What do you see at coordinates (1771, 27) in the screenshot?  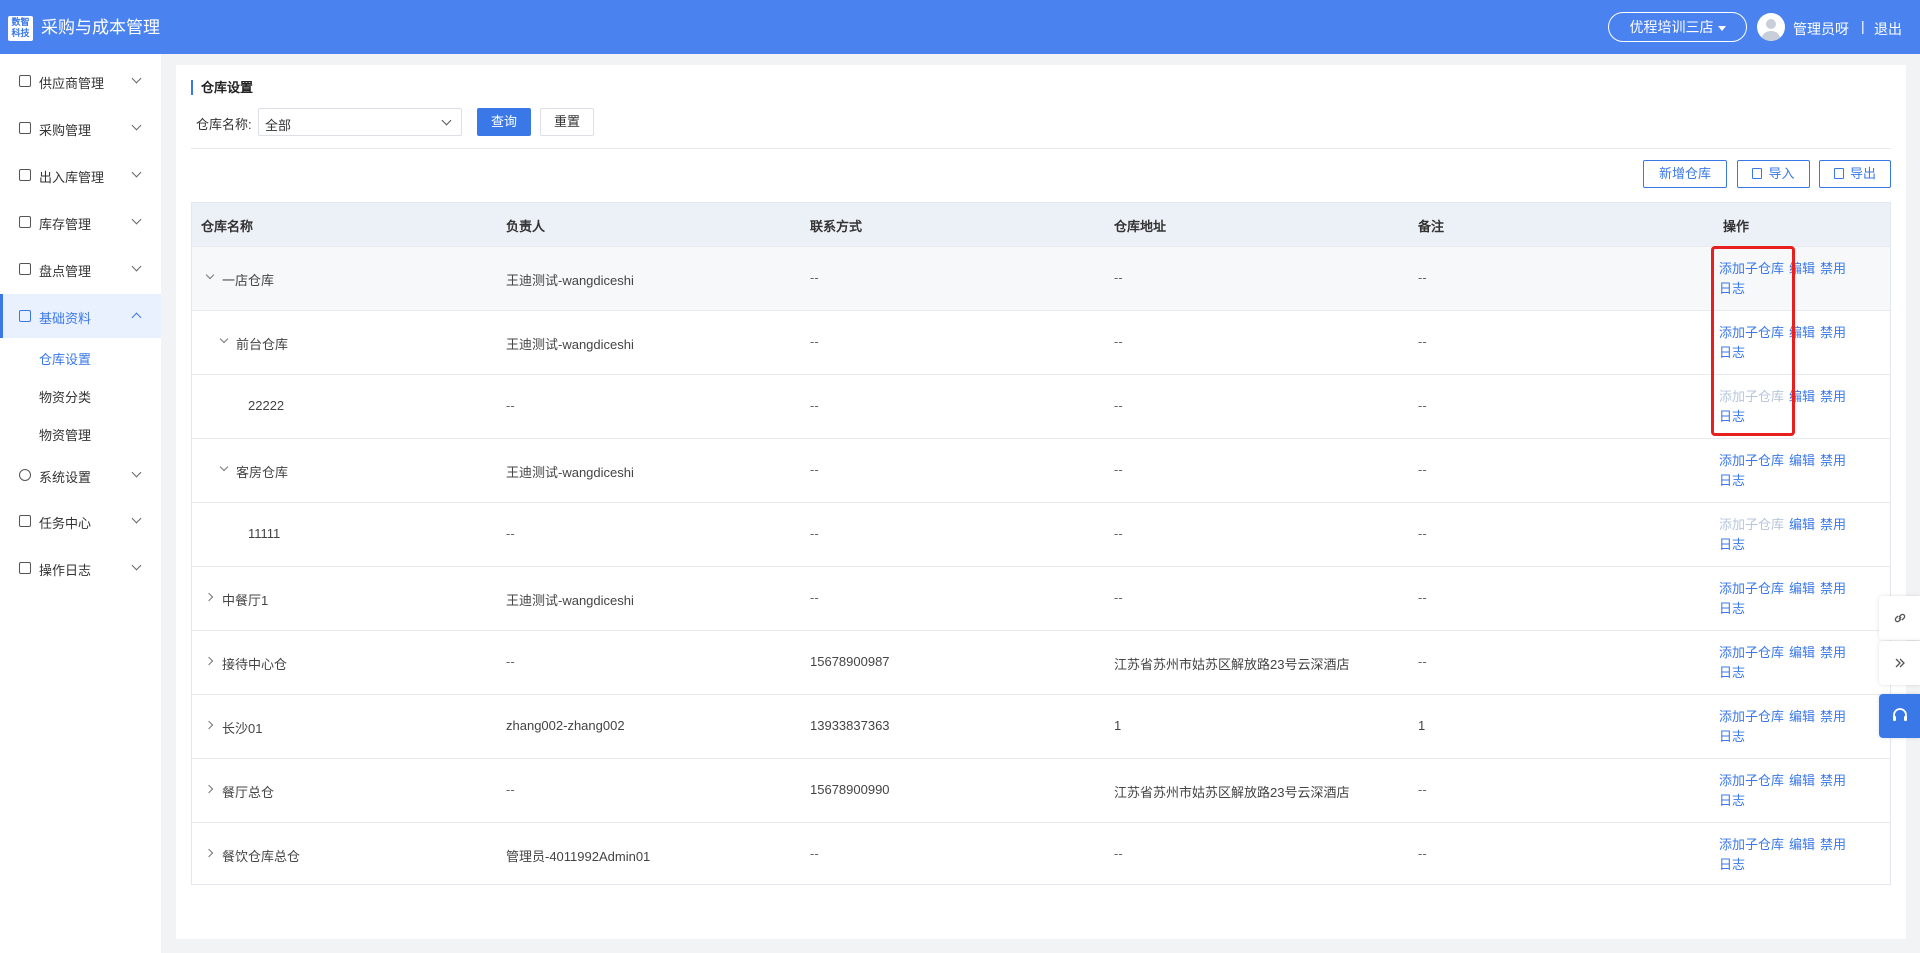 I see `avatar` at bounding box center [1771, 27].